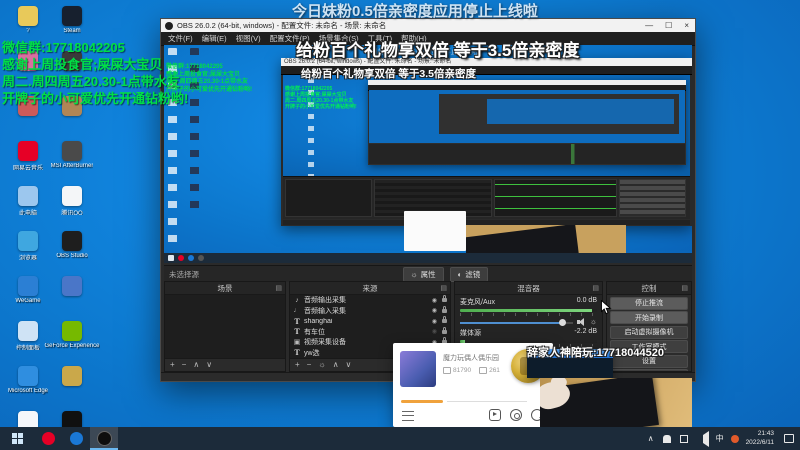 The image size is (800, 450). Describe the element at coordinates (516, 415) in the screenshot. I see `record-icon` at that location.